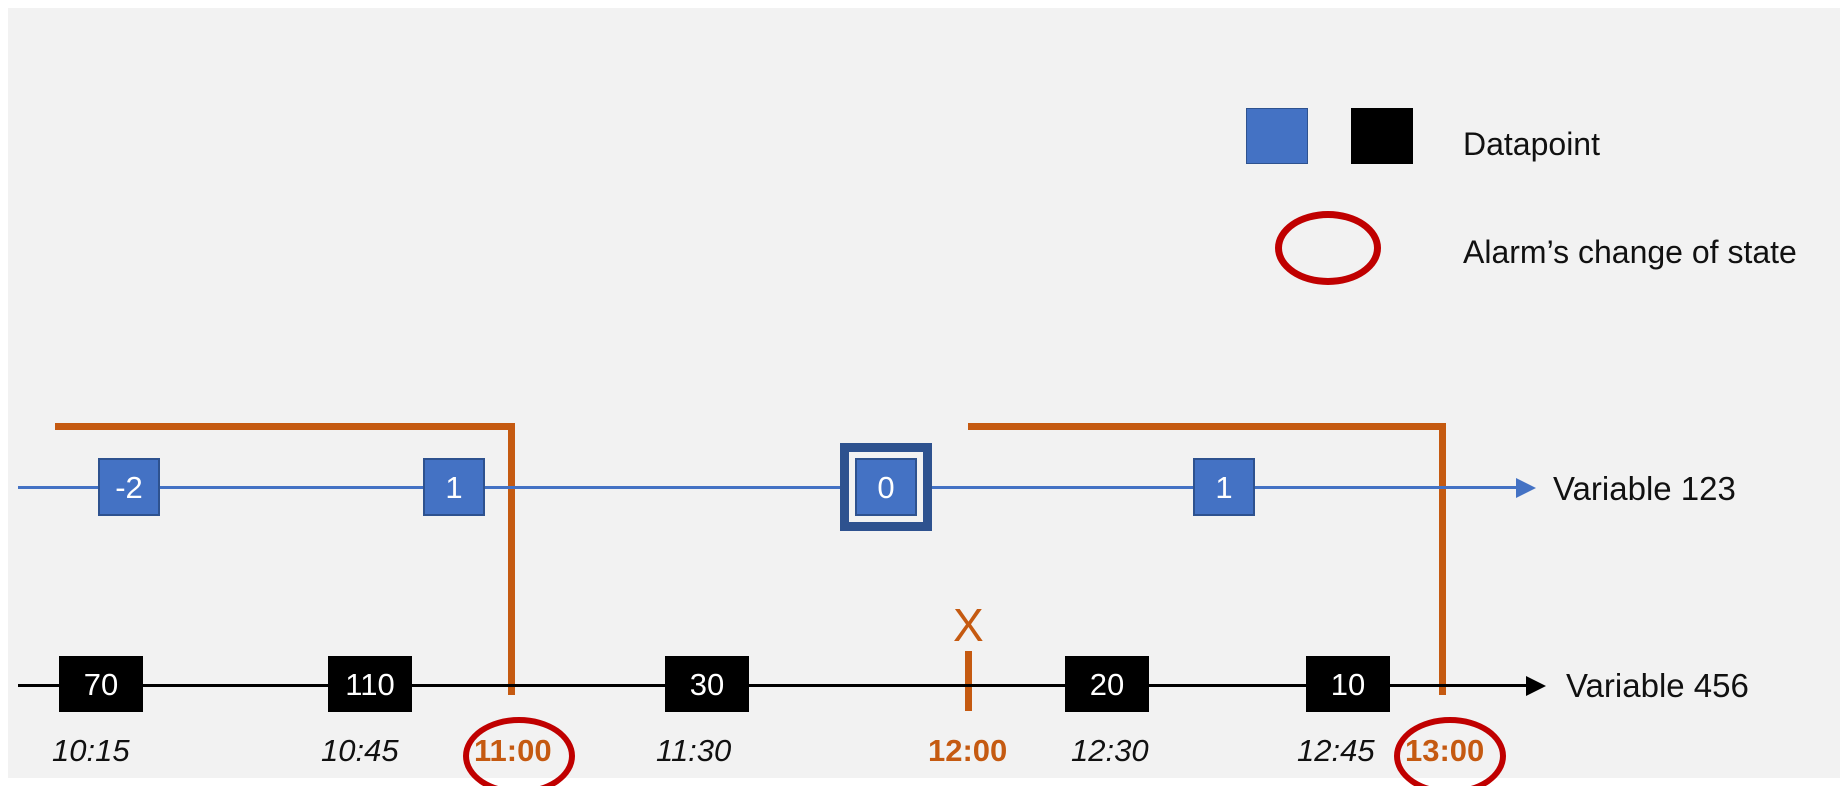 This screenshot has width=1848, height=786. What do you see at coordinates (886, 487) in the screenshot?
I see `datapoint-variable-123-2: 0` at bounding box center [886, 487].